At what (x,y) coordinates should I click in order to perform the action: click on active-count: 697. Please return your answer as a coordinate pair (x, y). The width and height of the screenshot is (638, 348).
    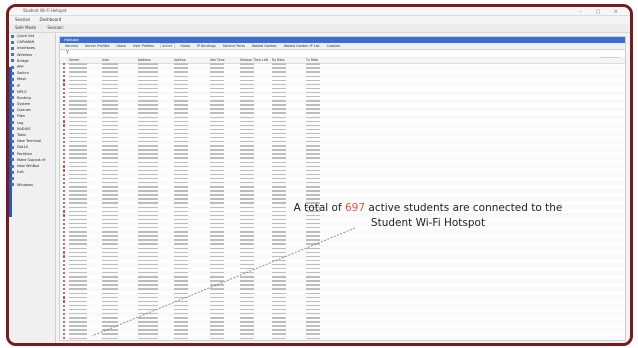
    Looking at the image, I should click on (355, 208).